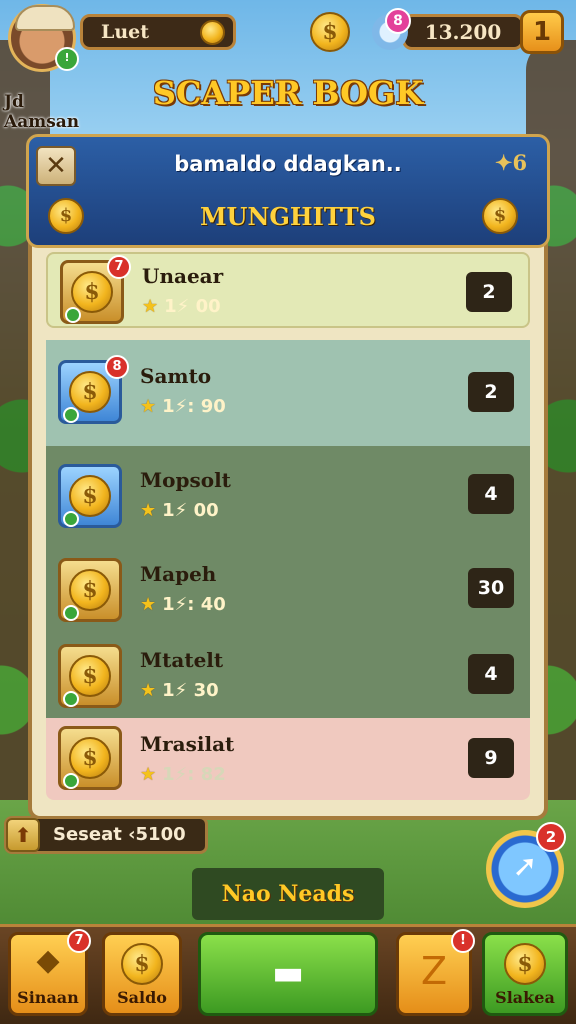 Image resolution: width=576 pixels, height=1024 pixels. Describe the element at coordinates (142, 997) in the screenshot. I see `nav-label: Saldo` at that location.